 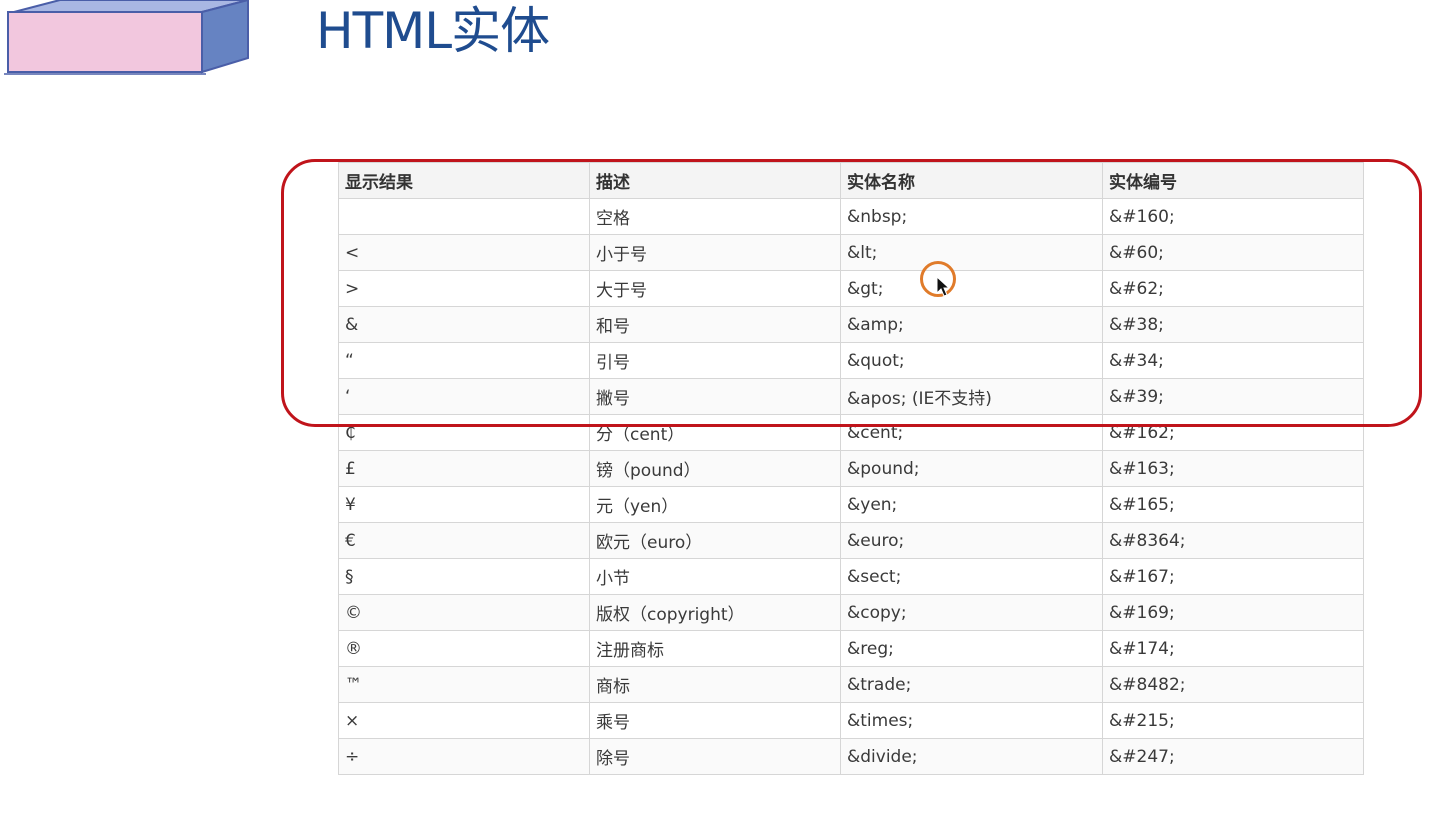 I want to click on table-cell-entity-number: &#162;, so click(x=1233, y=432).